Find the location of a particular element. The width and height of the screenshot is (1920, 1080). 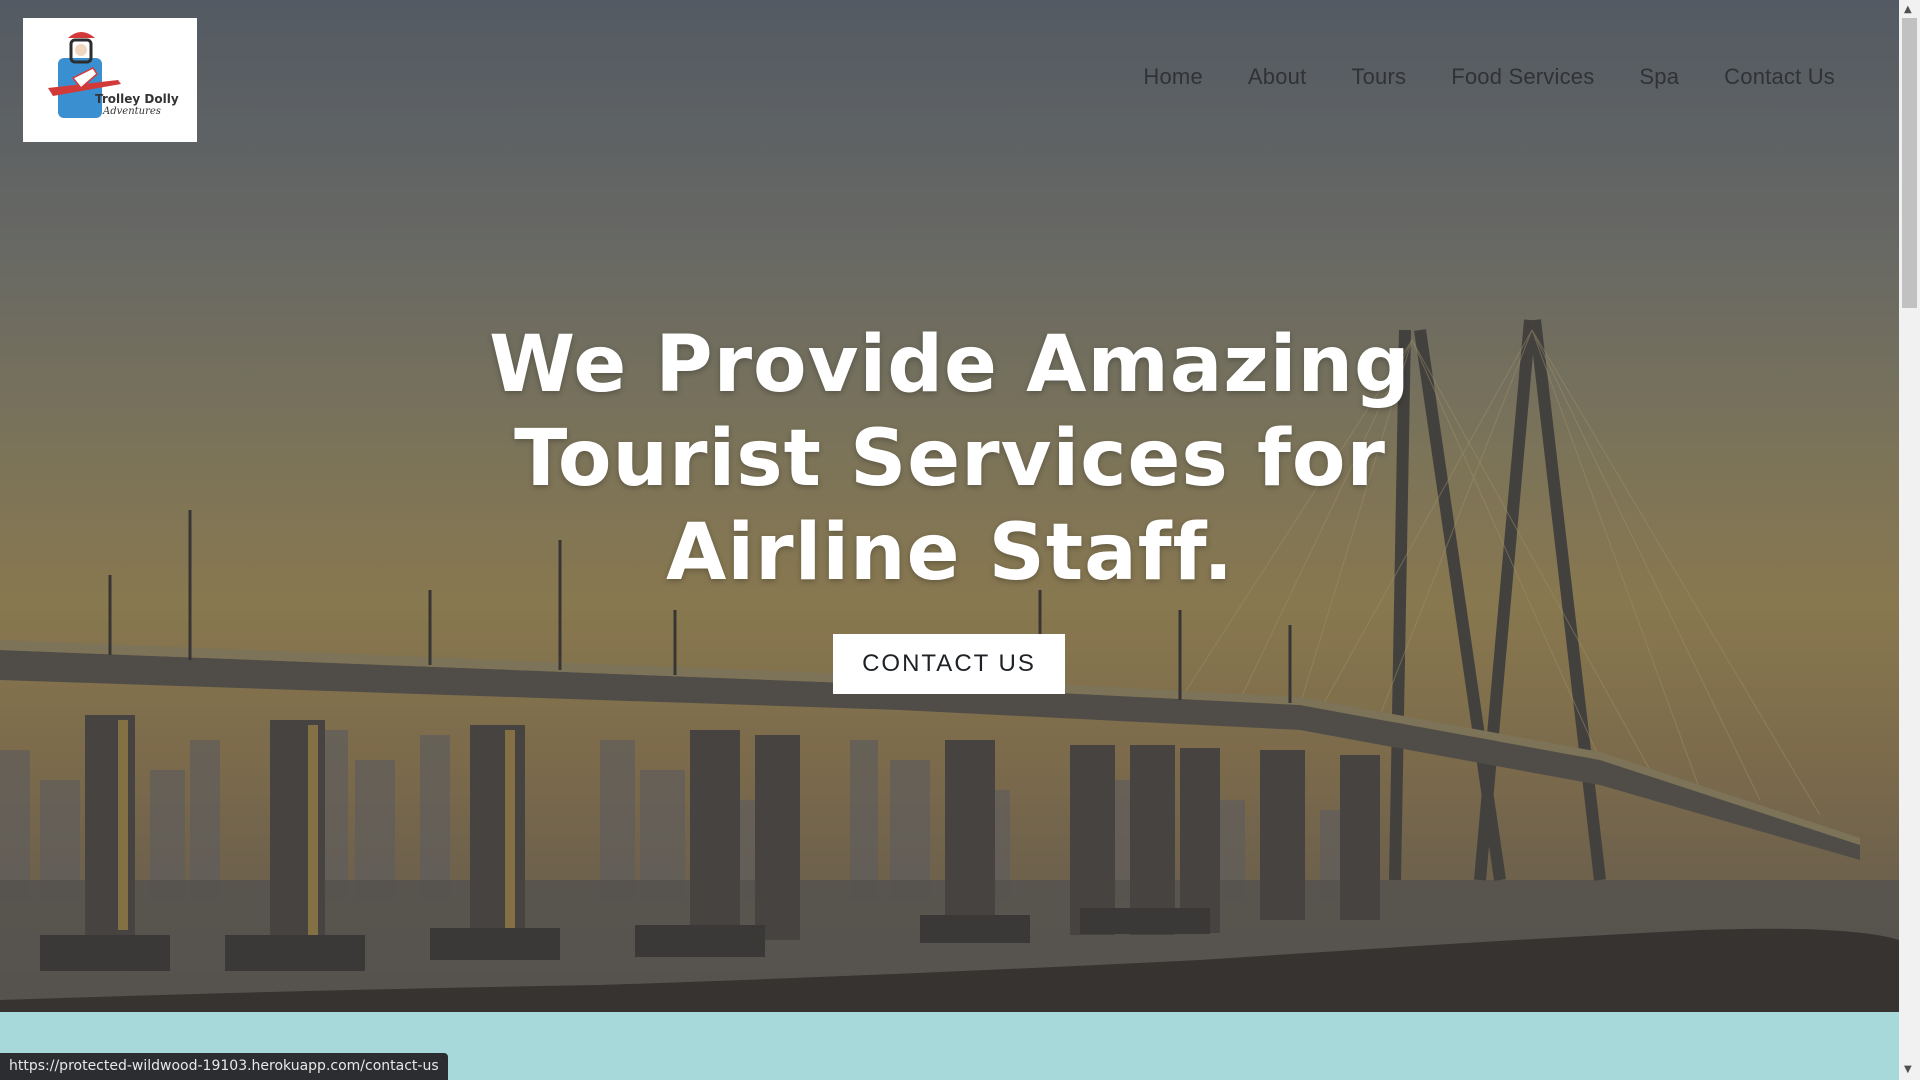

scrollbar-thumb is located at coordinates (1909, 163).